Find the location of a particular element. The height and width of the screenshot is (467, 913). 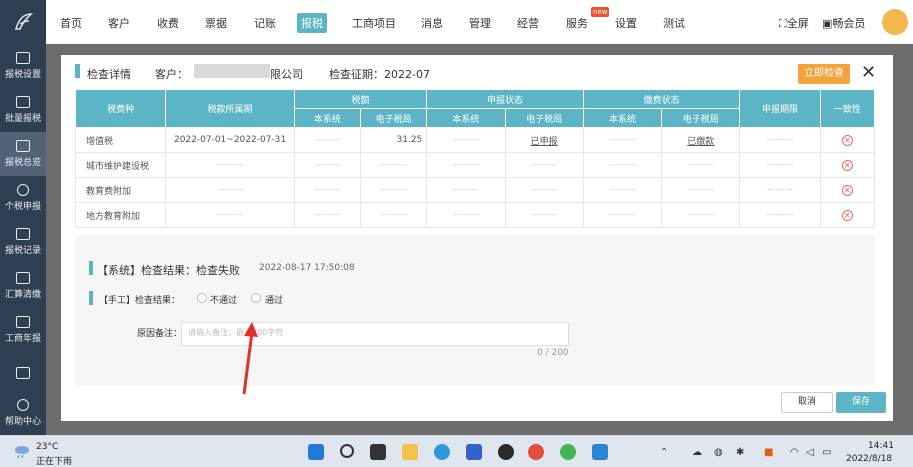

sidebar-item-batch-tax: 批量报税 is located at coordinates (23, 110).